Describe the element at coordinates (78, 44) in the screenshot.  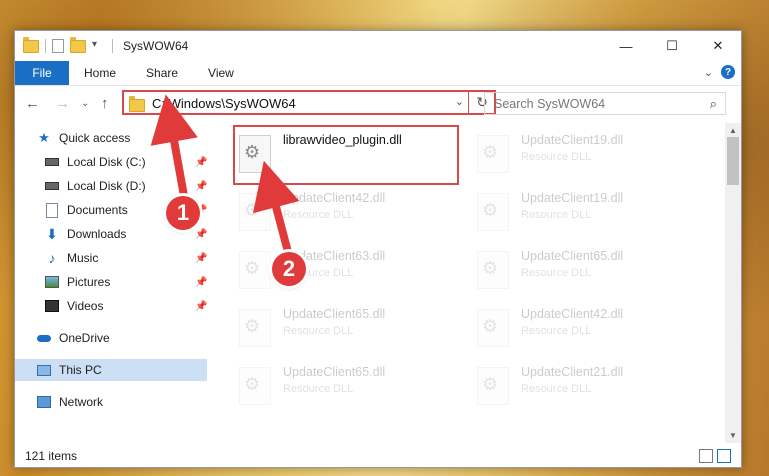
I see `new-folder-icon` at that location.